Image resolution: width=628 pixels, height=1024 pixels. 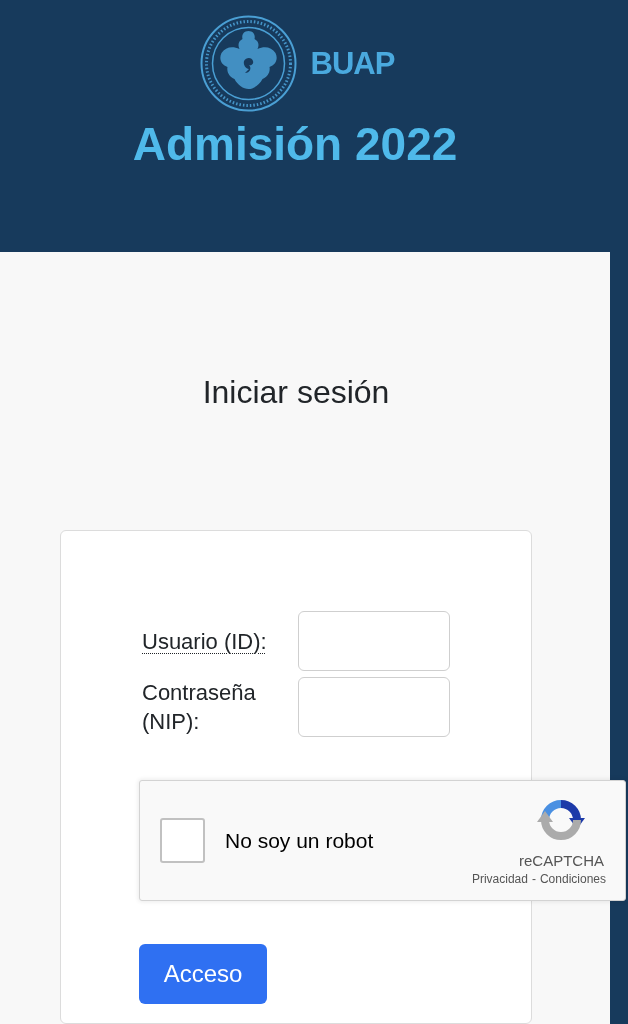 I want to click on submit-button: Acceso, so click(x=203, y=974).